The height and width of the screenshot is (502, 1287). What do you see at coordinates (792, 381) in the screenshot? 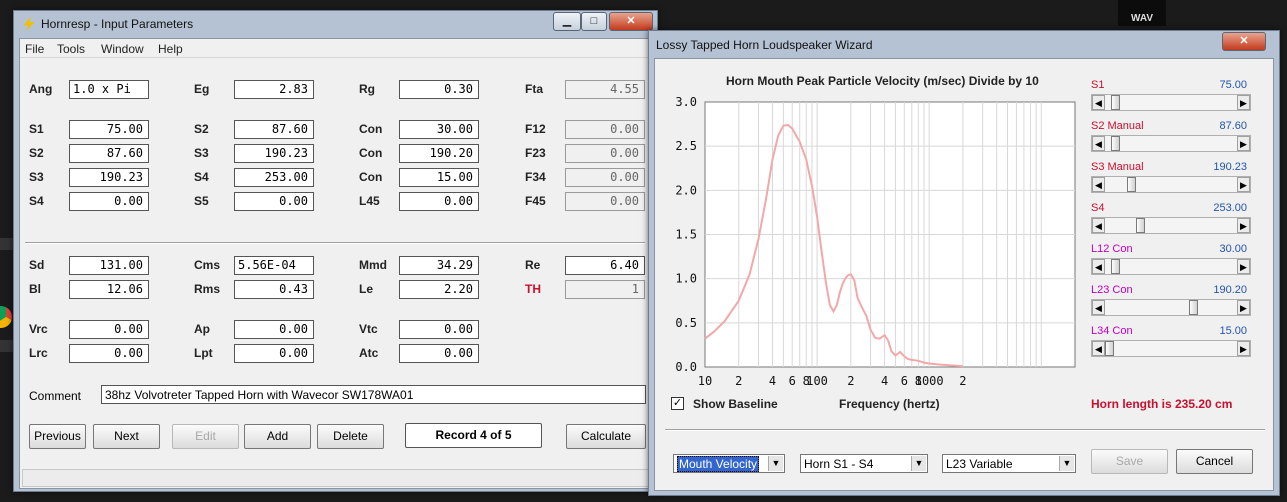
I see `x-tick-label: 6` at bounding box center [792, 381].